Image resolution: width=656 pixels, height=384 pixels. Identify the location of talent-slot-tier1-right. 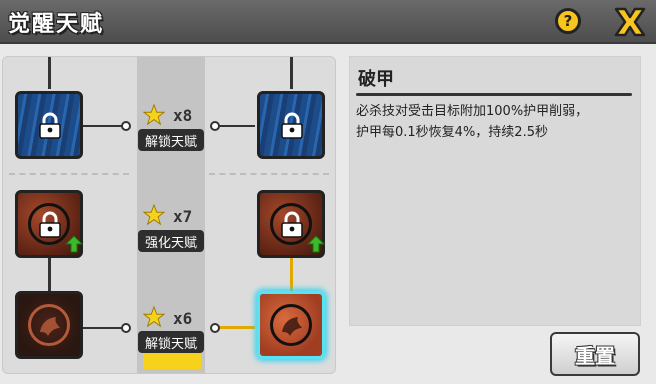
(291, 125).